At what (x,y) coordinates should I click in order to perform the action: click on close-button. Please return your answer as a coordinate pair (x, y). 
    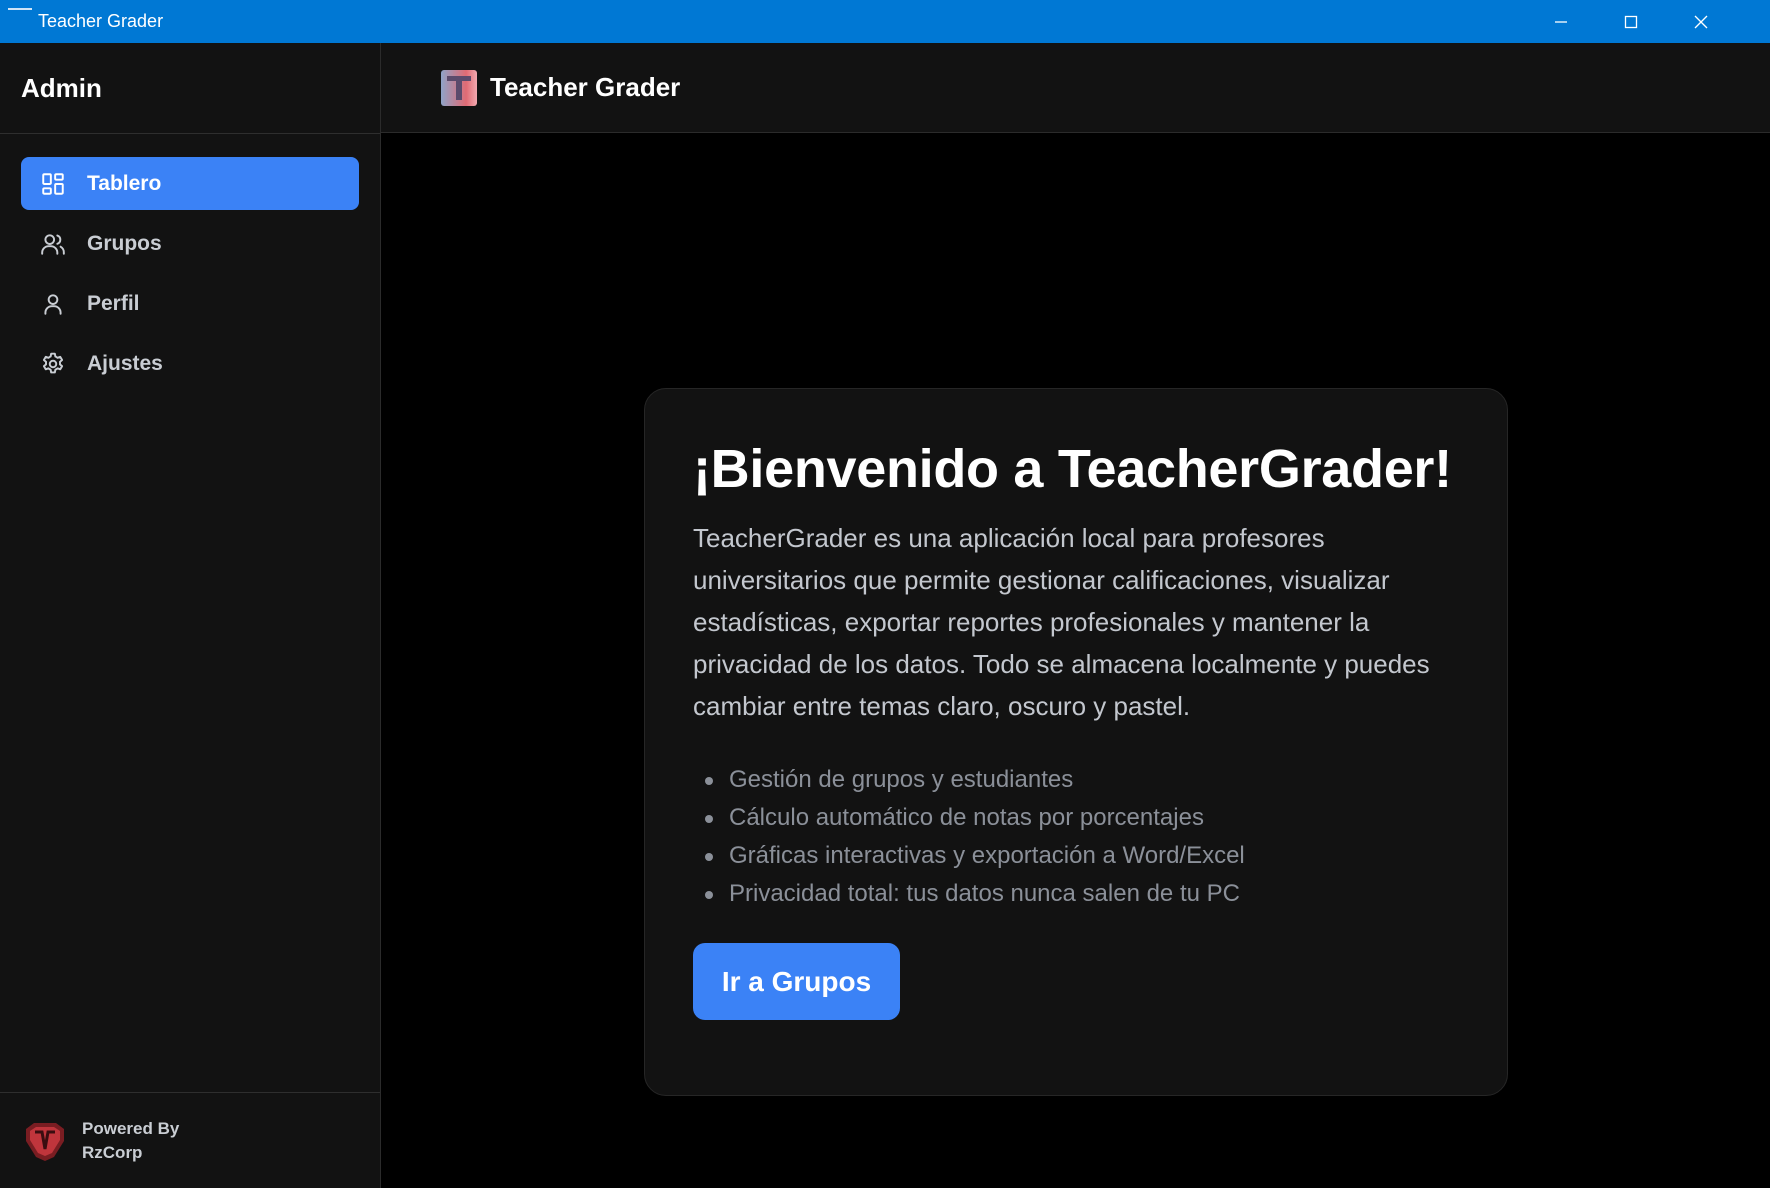
    Looking at the image, I should click on (1701, 21).